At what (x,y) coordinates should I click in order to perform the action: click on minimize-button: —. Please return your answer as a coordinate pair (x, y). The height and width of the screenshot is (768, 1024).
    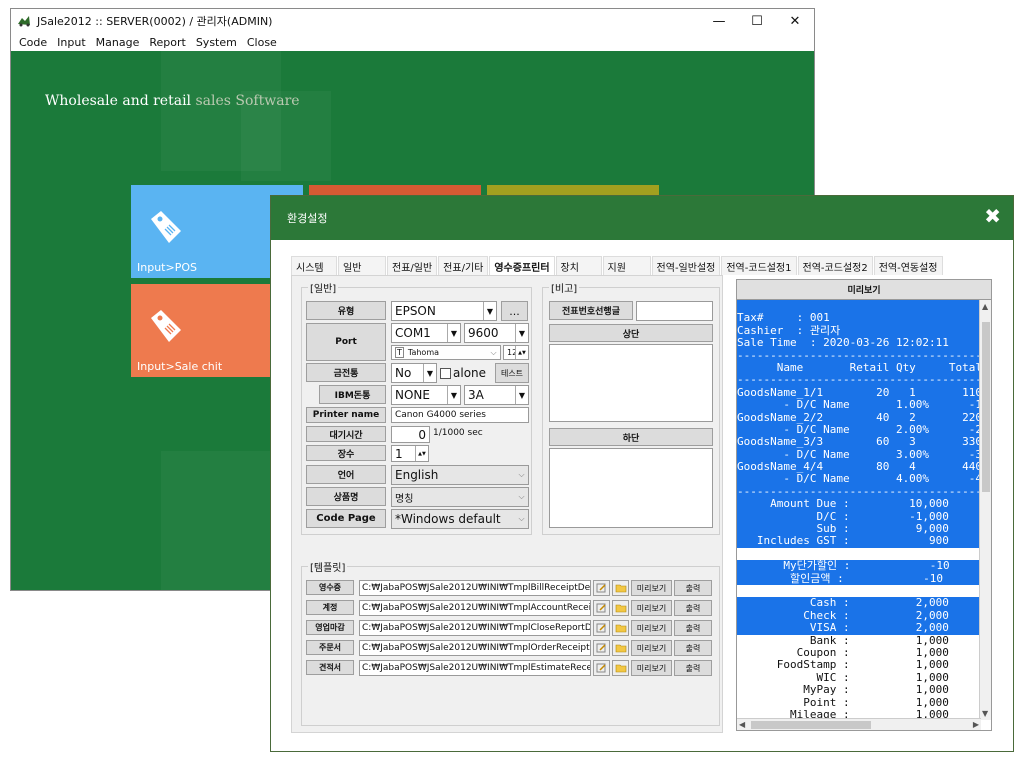
    Looking at the image, I should click on (719, 21).